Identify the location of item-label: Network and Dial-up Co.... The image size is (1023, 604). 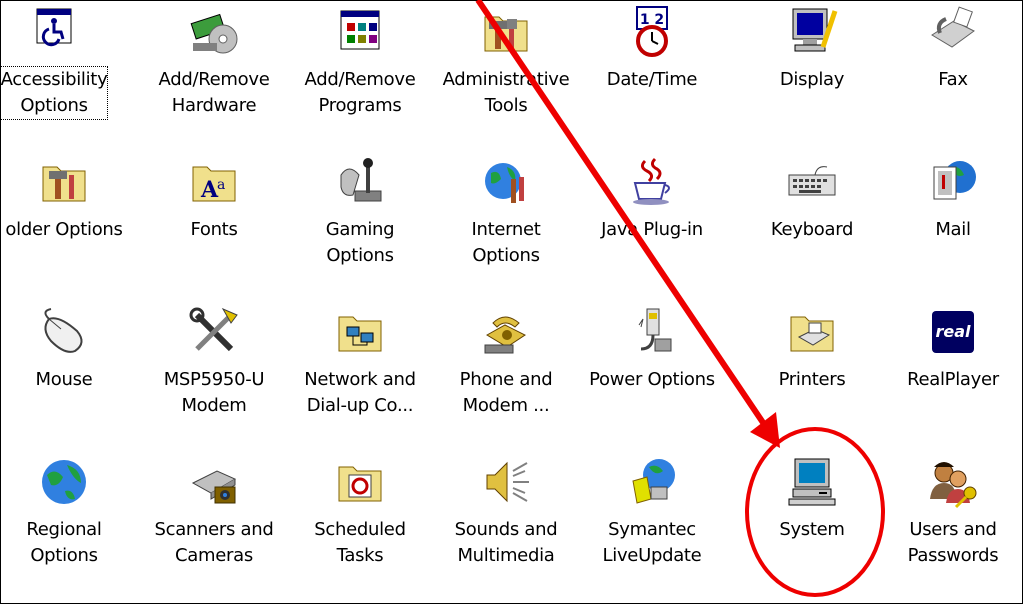
(360, 392).